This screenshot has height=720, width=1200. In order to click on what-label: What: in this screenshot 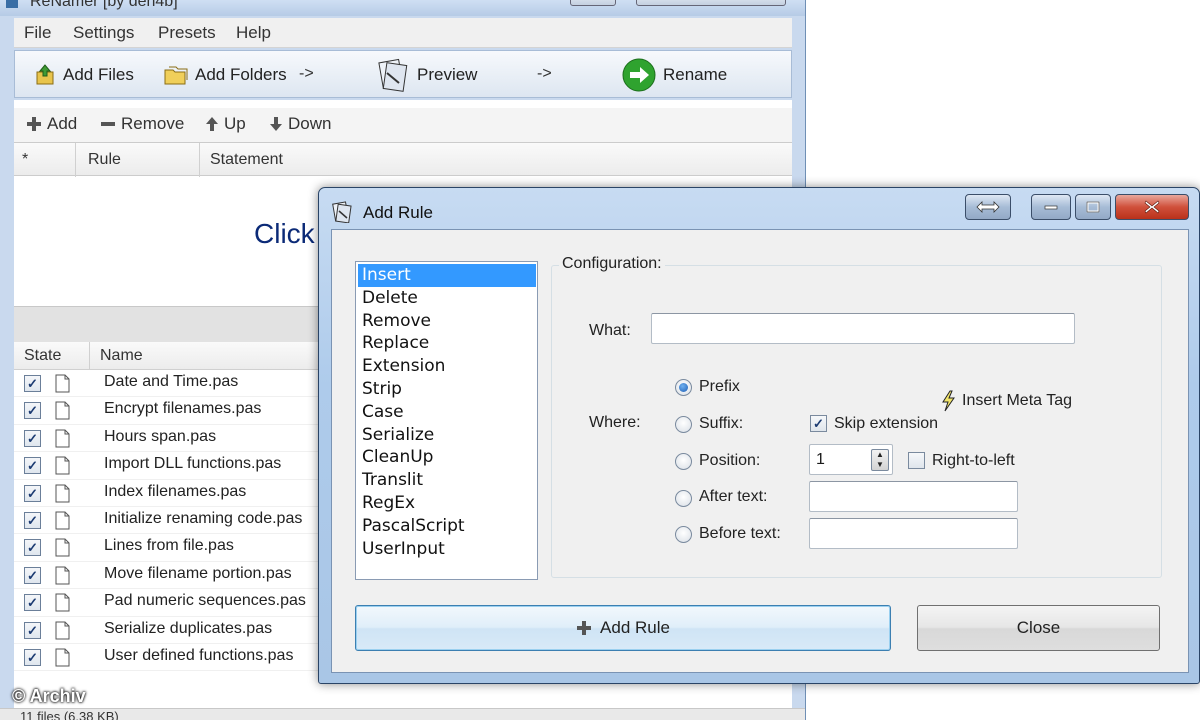, I will do `click(610, 330)`.